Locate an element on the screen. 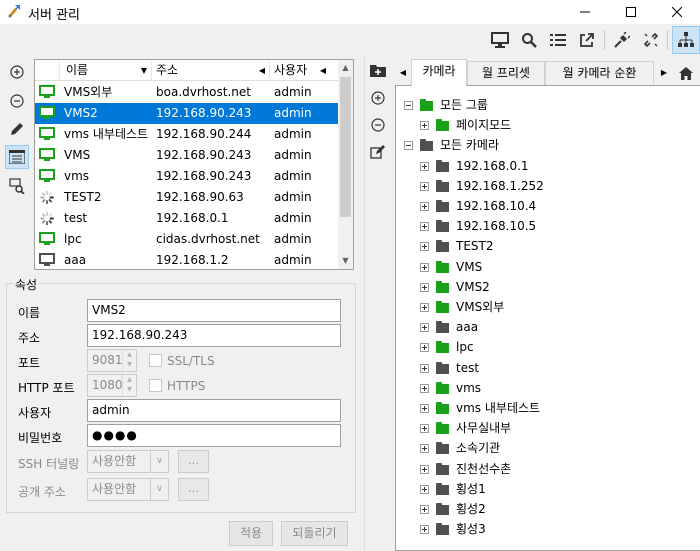  server-search-button is located at coordinates (17, 186).